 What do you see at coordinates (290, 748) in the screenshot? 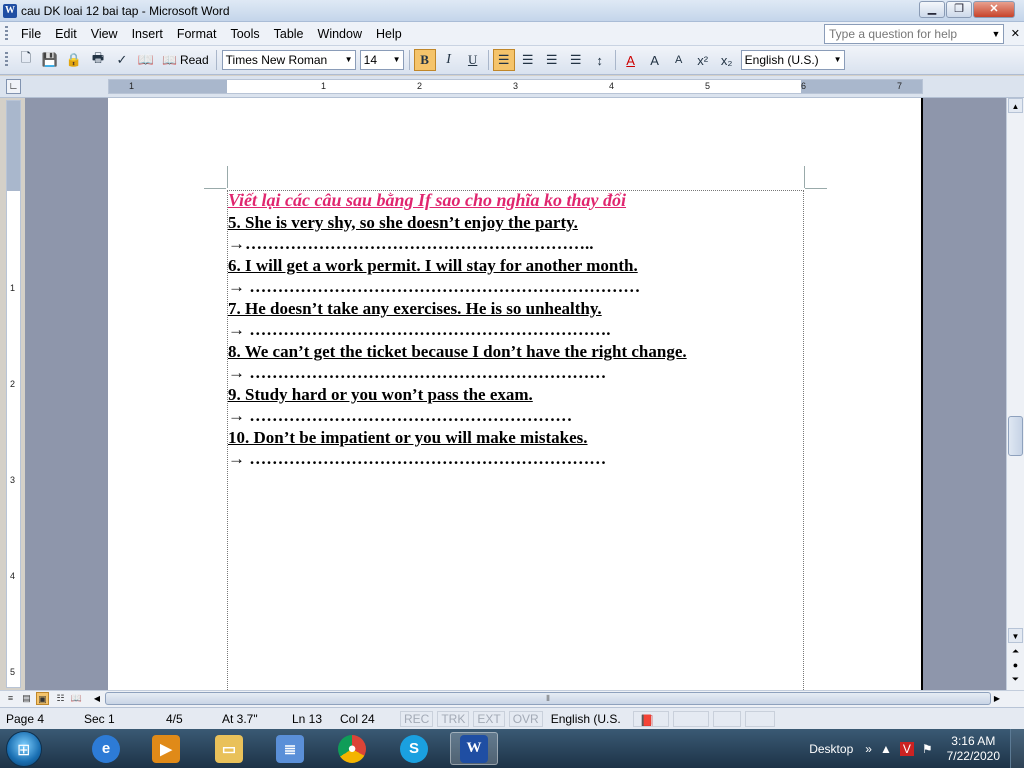
I see `notepad-icon: ≣` at bounding box center [290, 748].